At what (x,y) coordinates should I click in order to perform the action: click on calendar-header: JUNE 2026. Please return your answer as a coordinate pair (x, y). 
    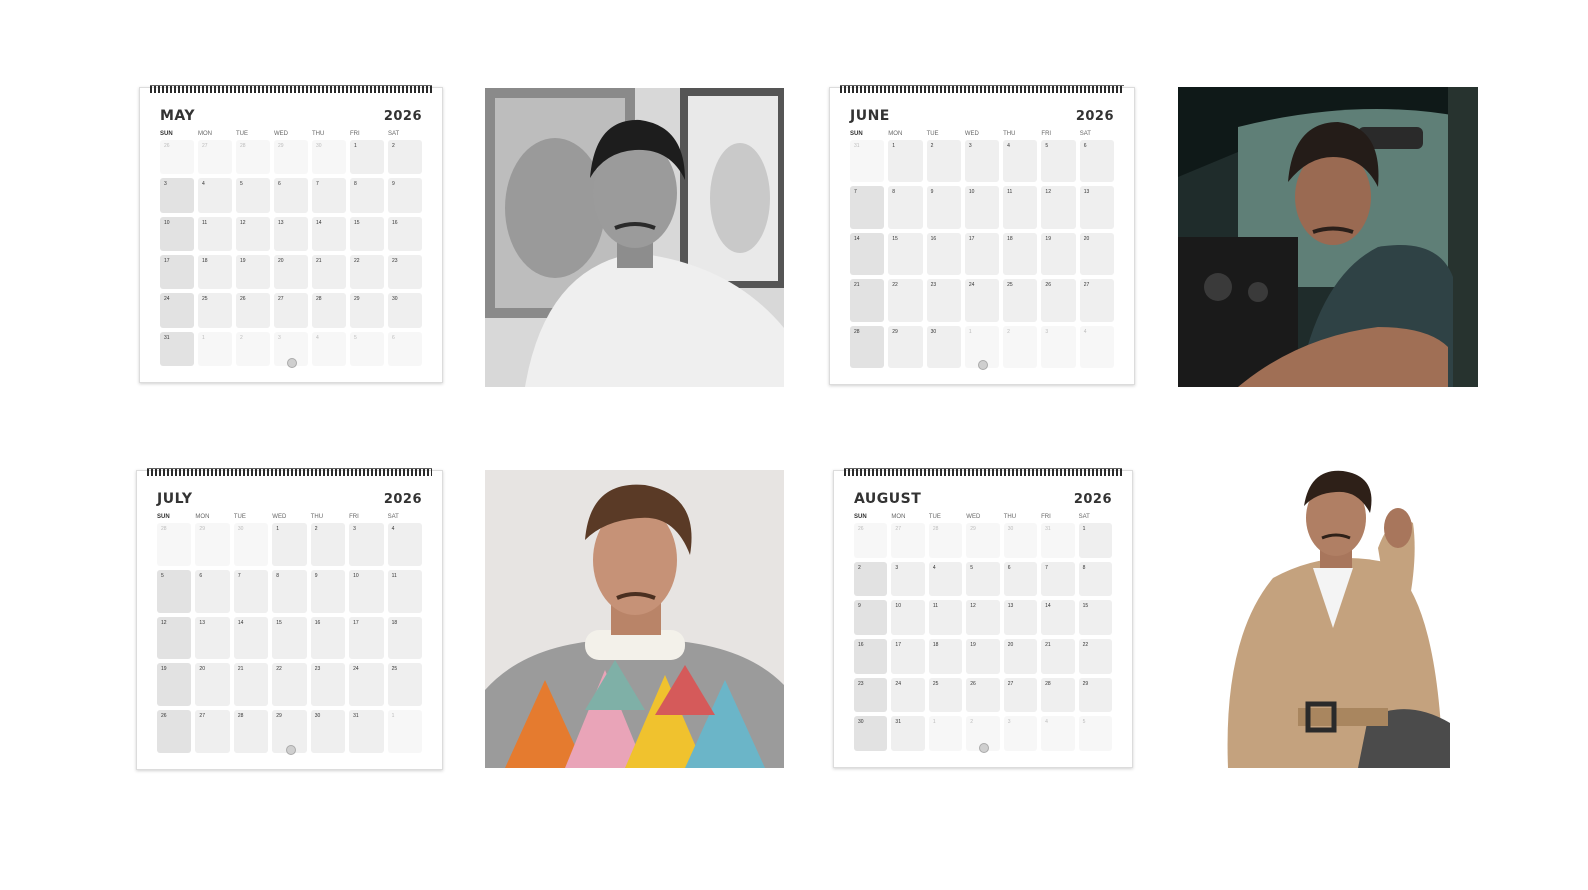
    Looking at the image, I should click on (982, 116).